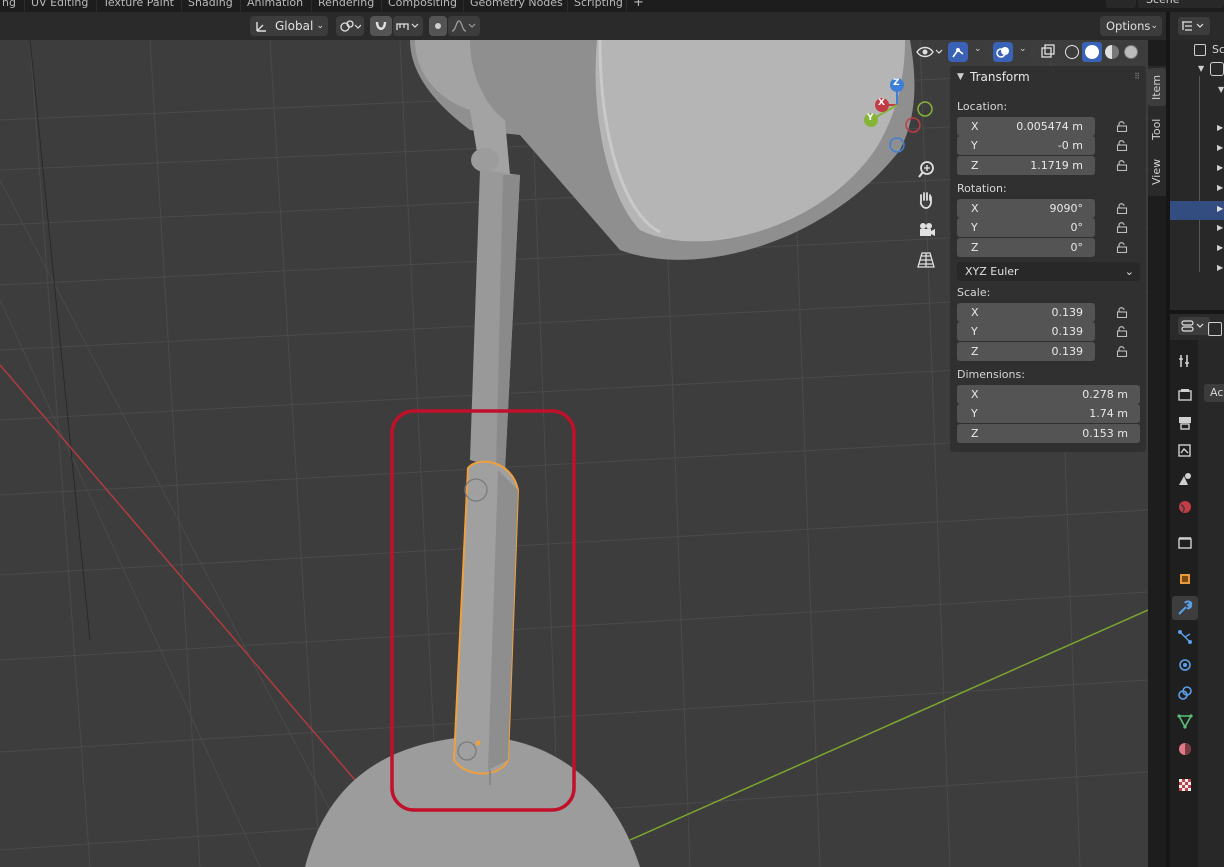 This screenshot has width=1224, height=867. Describe the element at coordinates (598, 5) in the screenshot. I see `workspace-tab-scripting: Scripting` at that location.